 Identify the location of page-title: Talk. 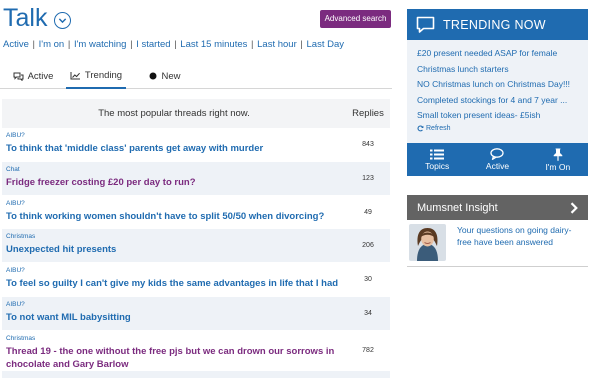
(37, 18).